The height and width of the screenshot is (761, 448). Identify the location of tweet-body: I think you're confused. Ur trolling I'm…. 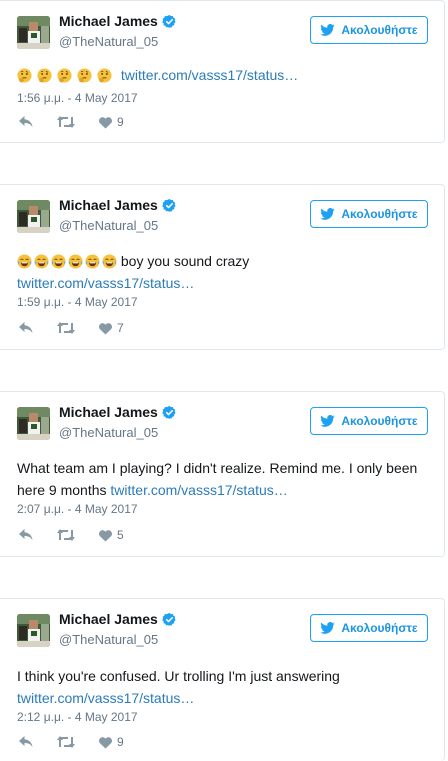
(178, 676).